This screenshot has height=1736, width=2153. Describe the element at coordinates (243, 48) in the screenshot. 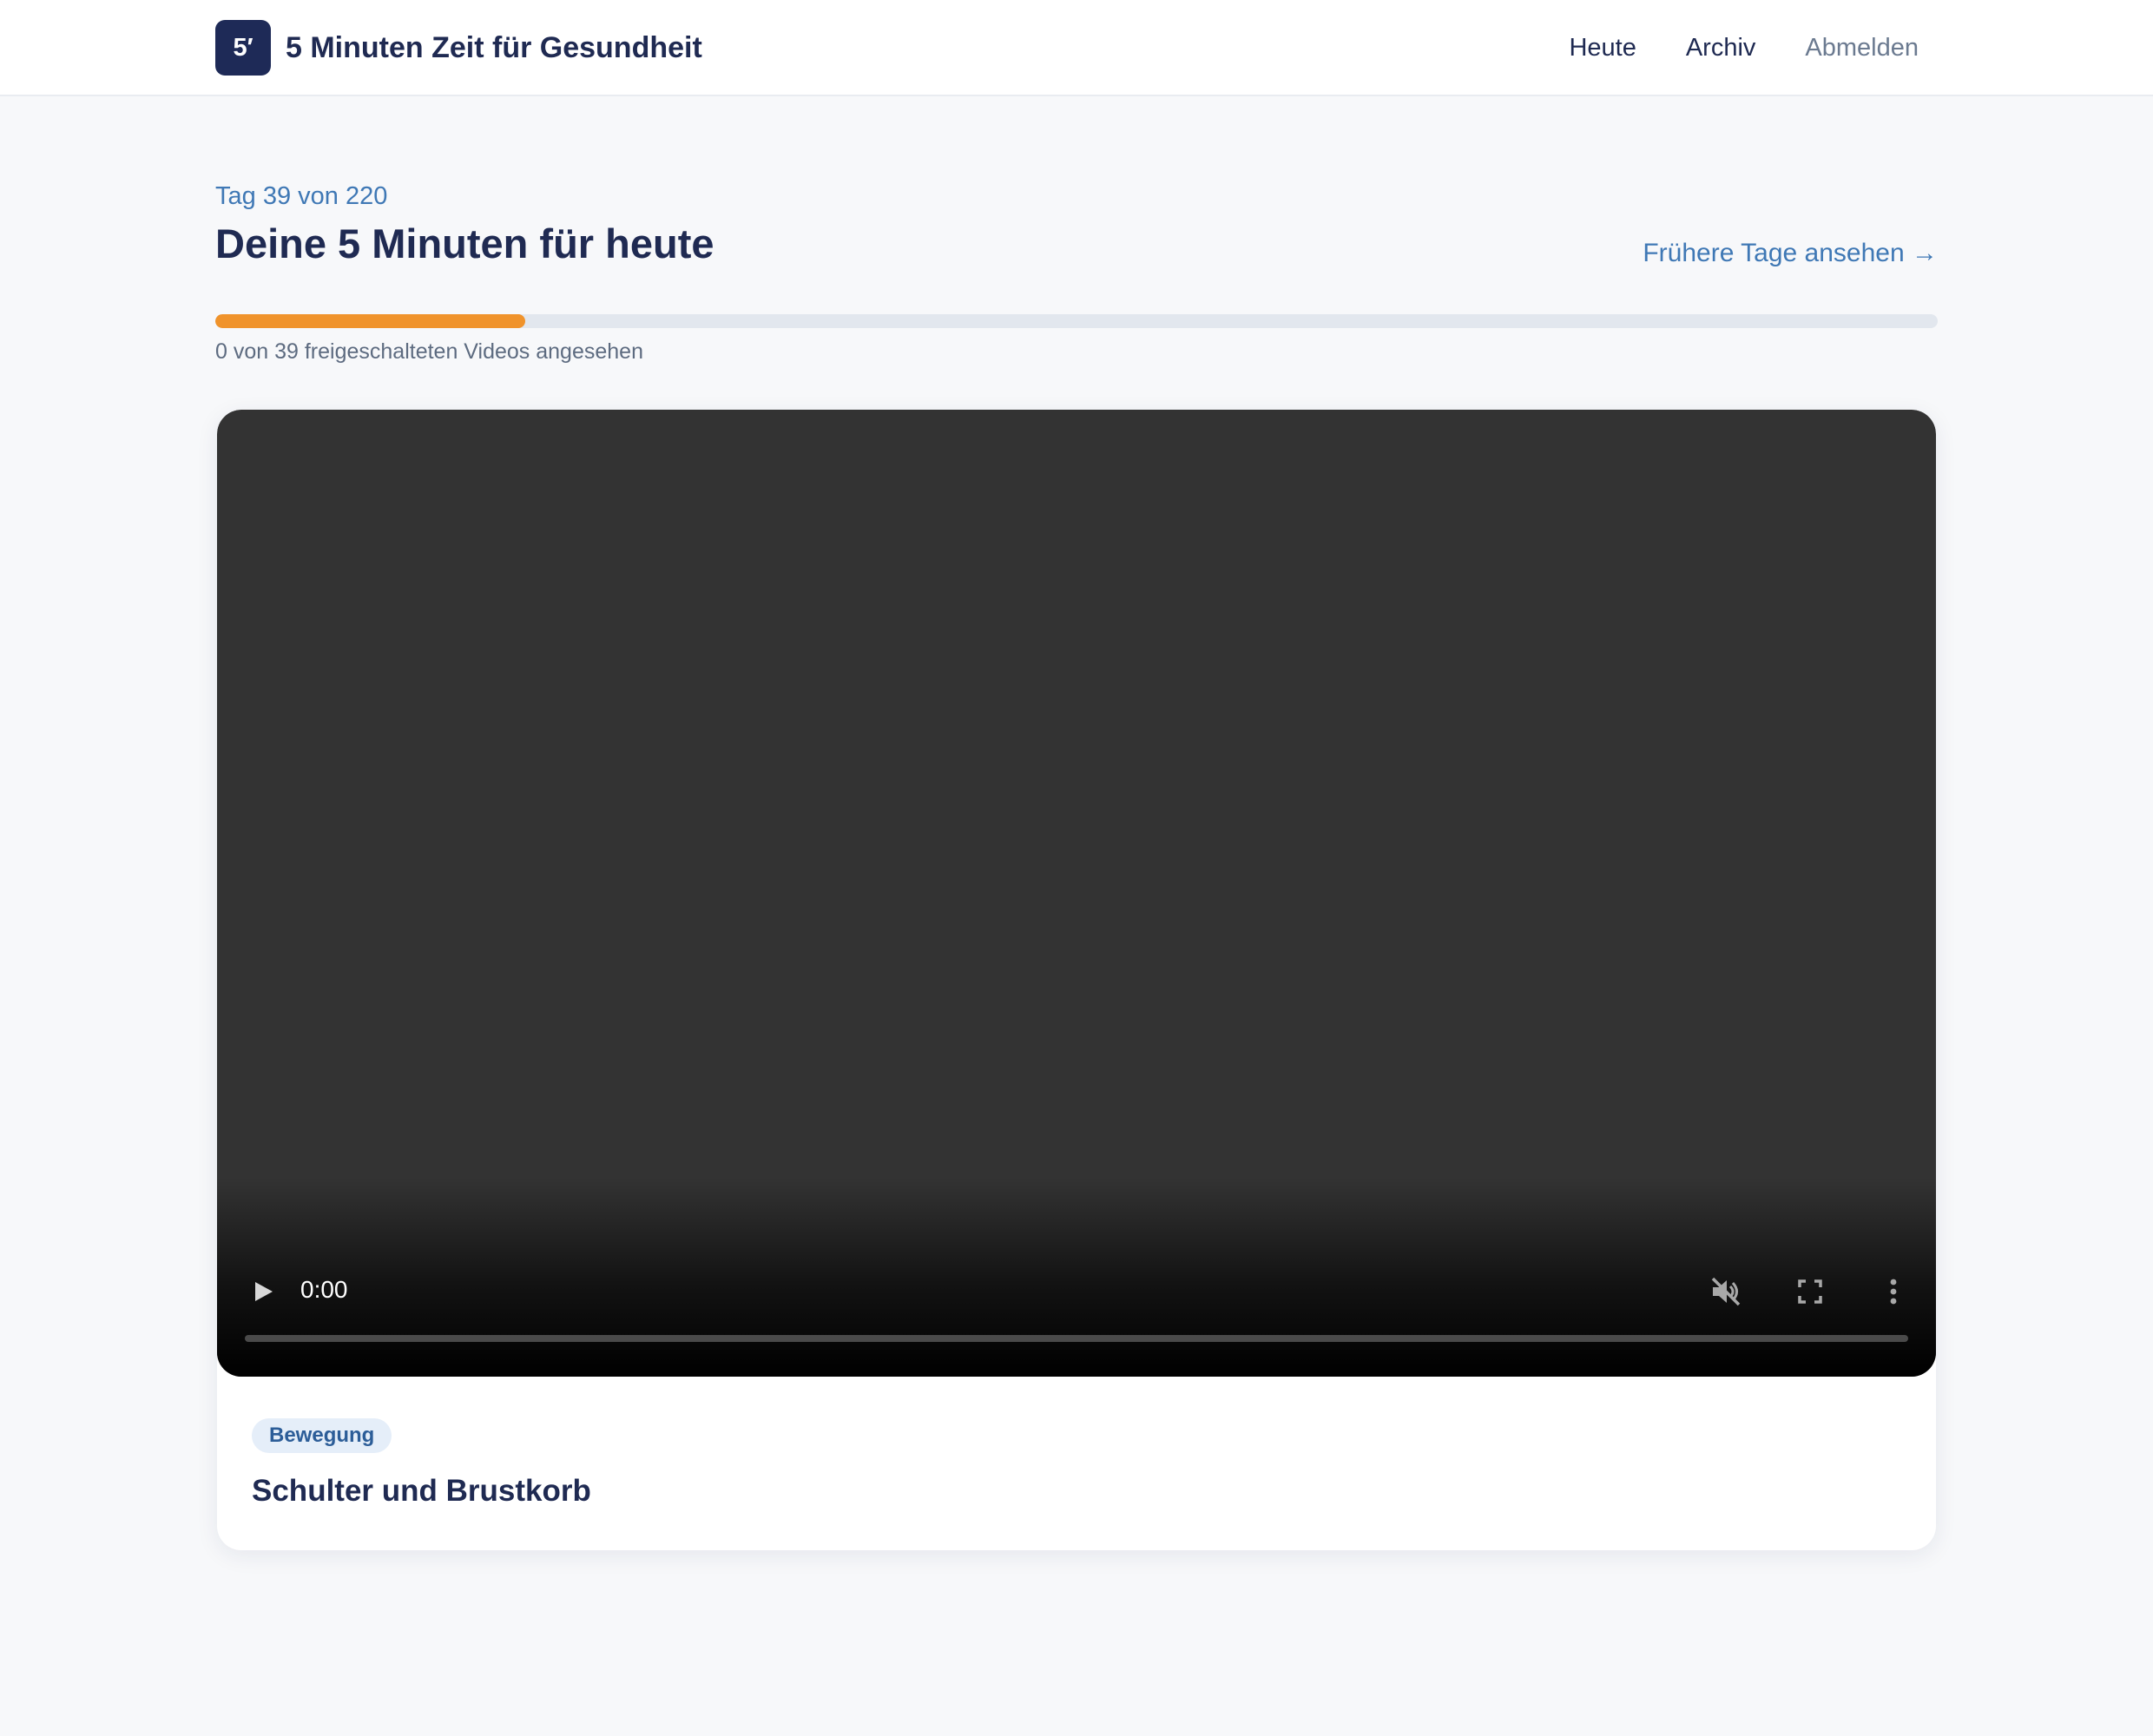

I see `app-logo: 5′` at that location.